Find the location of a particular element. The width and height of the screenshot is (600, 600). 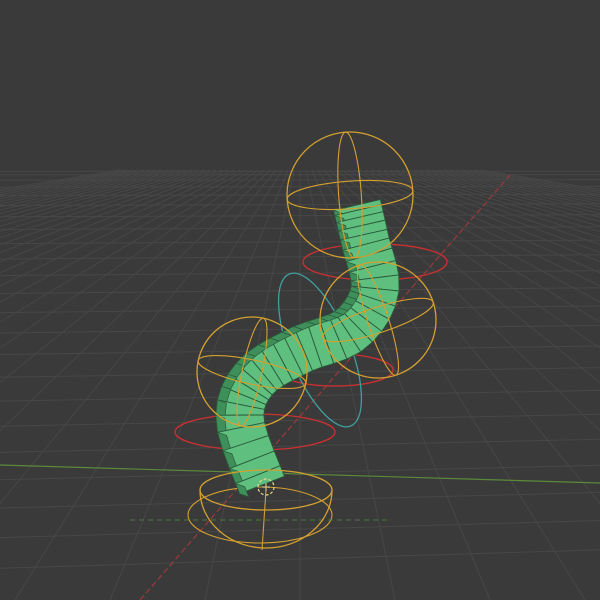

base-gizmo-arc is located at coordinates (266, 519).